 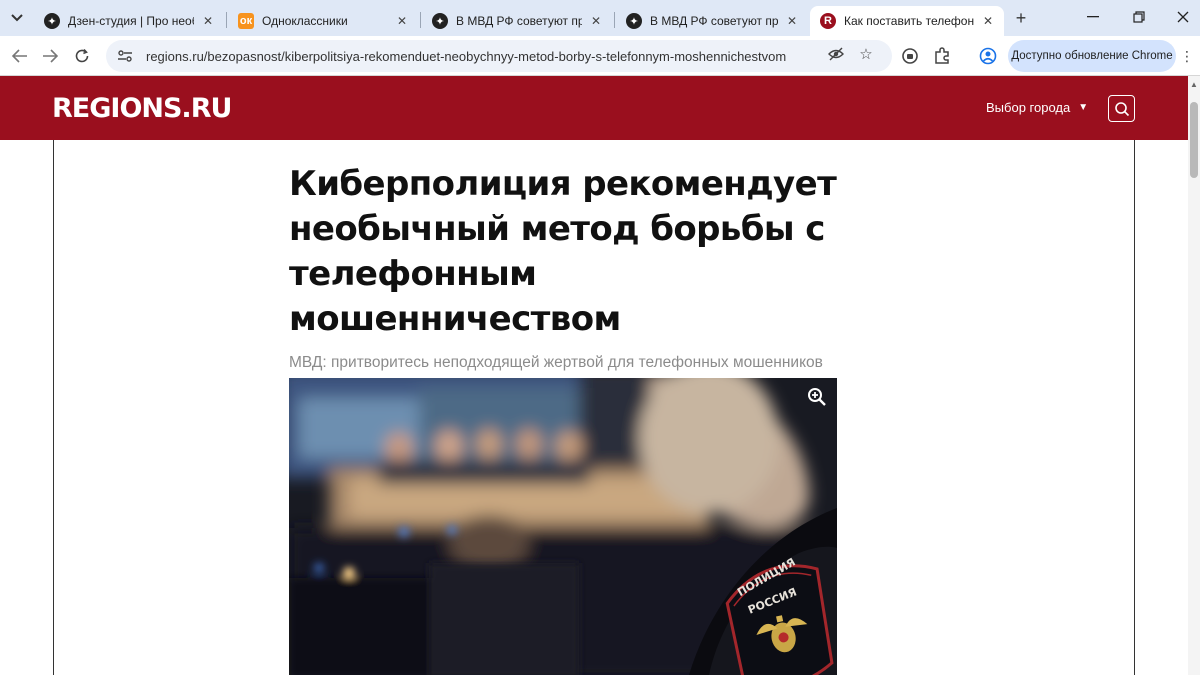 What do you see at coordinates (712, 21) in the screenshot?
I see `tab-mvd-2: ✦ В МВД РФ советуют притво ✕` at bounding box center [712, 21].